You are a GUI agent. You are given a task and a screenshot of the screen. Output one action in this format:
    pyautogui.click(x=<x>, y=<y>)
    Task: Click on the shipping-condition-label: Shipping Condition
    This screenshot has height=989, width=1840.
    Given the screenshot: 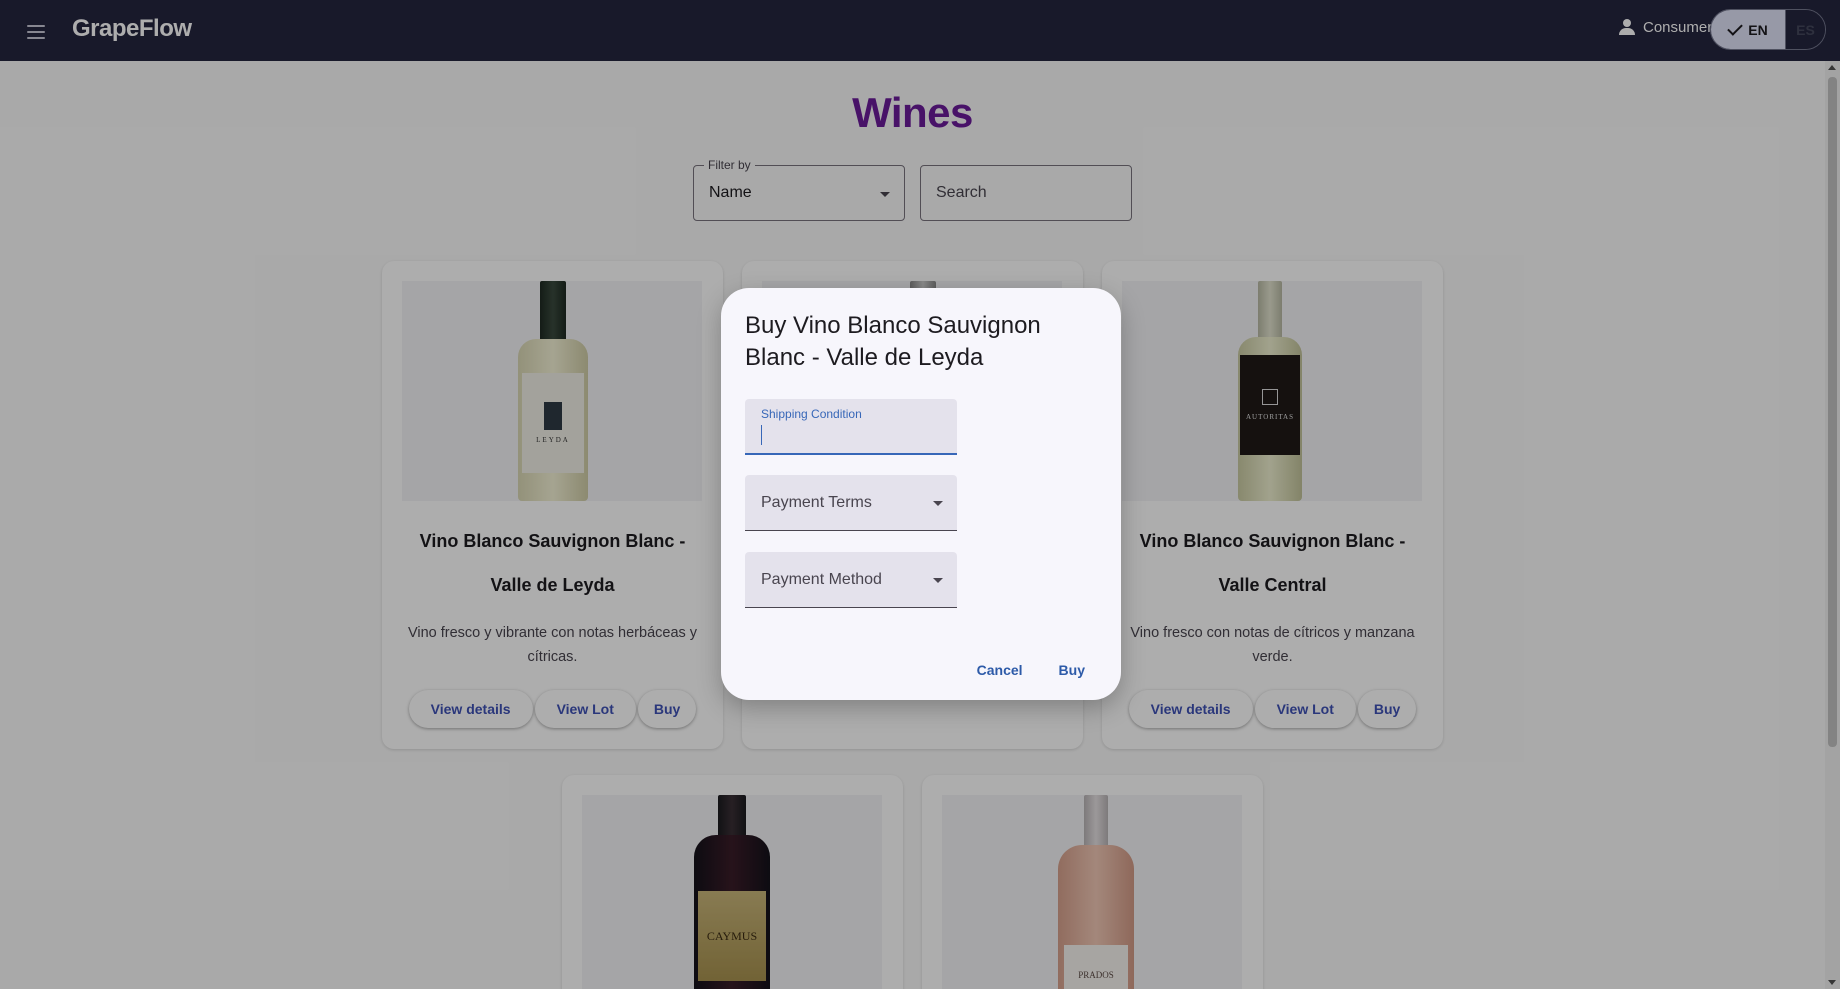 What is the action you would take?
    pyautogui.click(x=811, y=414)
    